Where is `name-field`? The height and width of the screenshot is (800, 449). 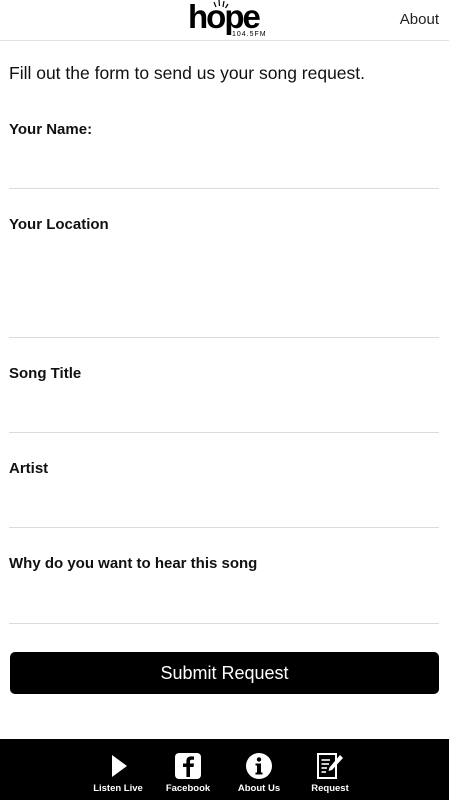 name-field is located at coordinates (224, 167).